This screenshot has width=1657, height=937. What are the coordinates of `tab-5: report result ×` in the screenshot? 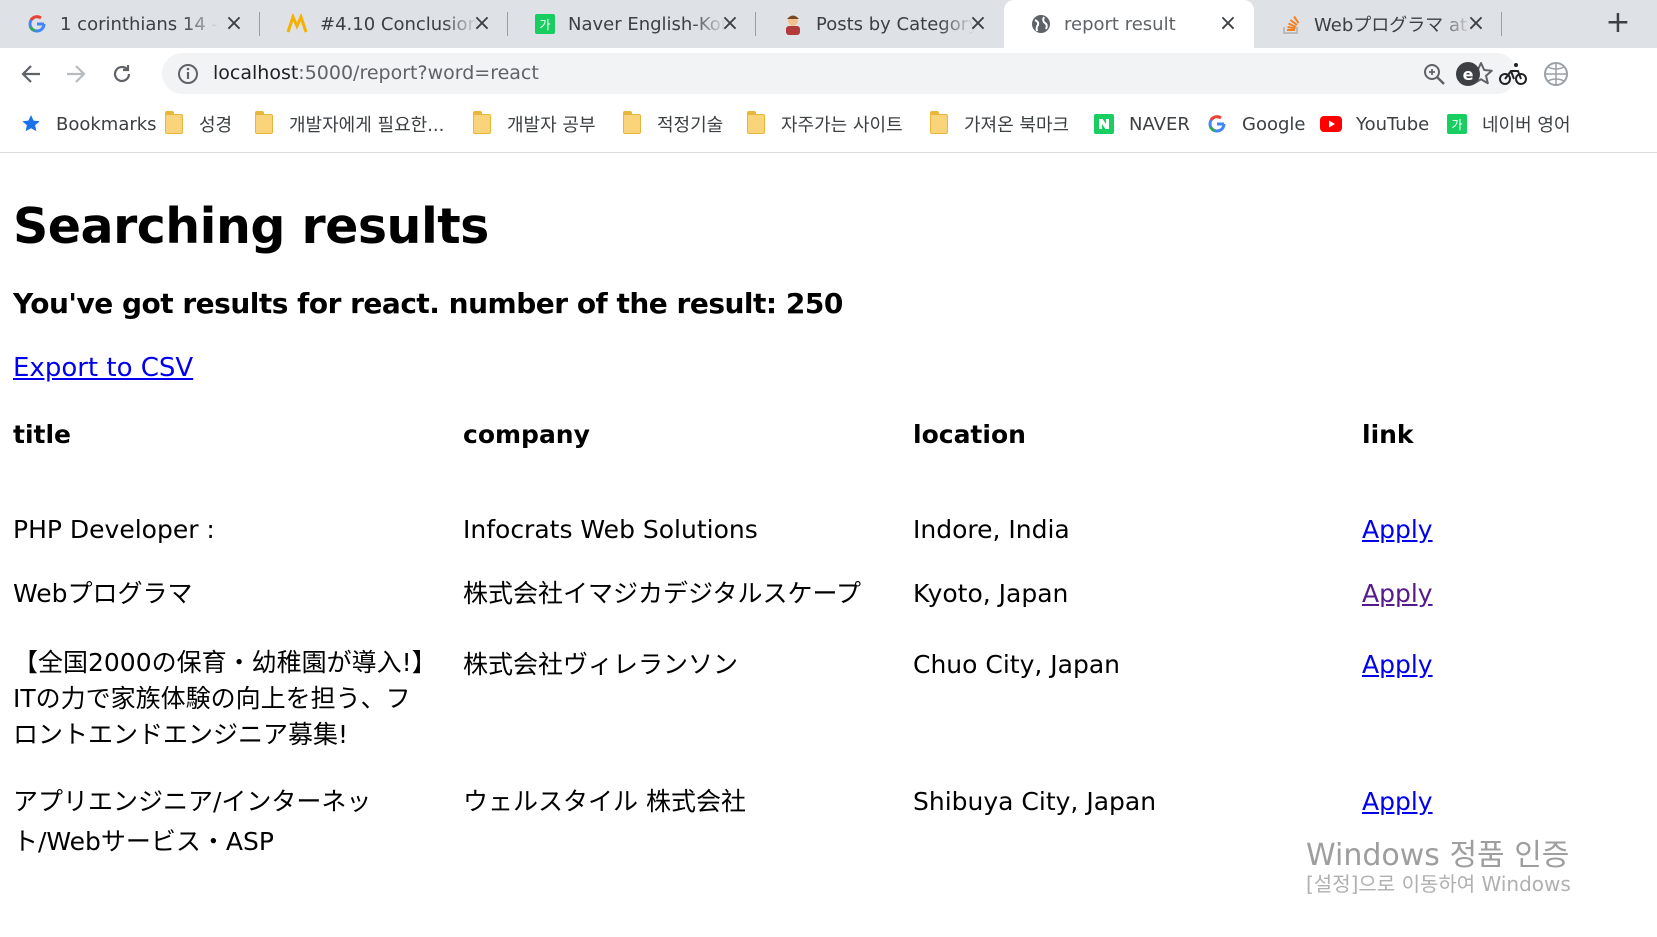 It's located at (1129, 24).